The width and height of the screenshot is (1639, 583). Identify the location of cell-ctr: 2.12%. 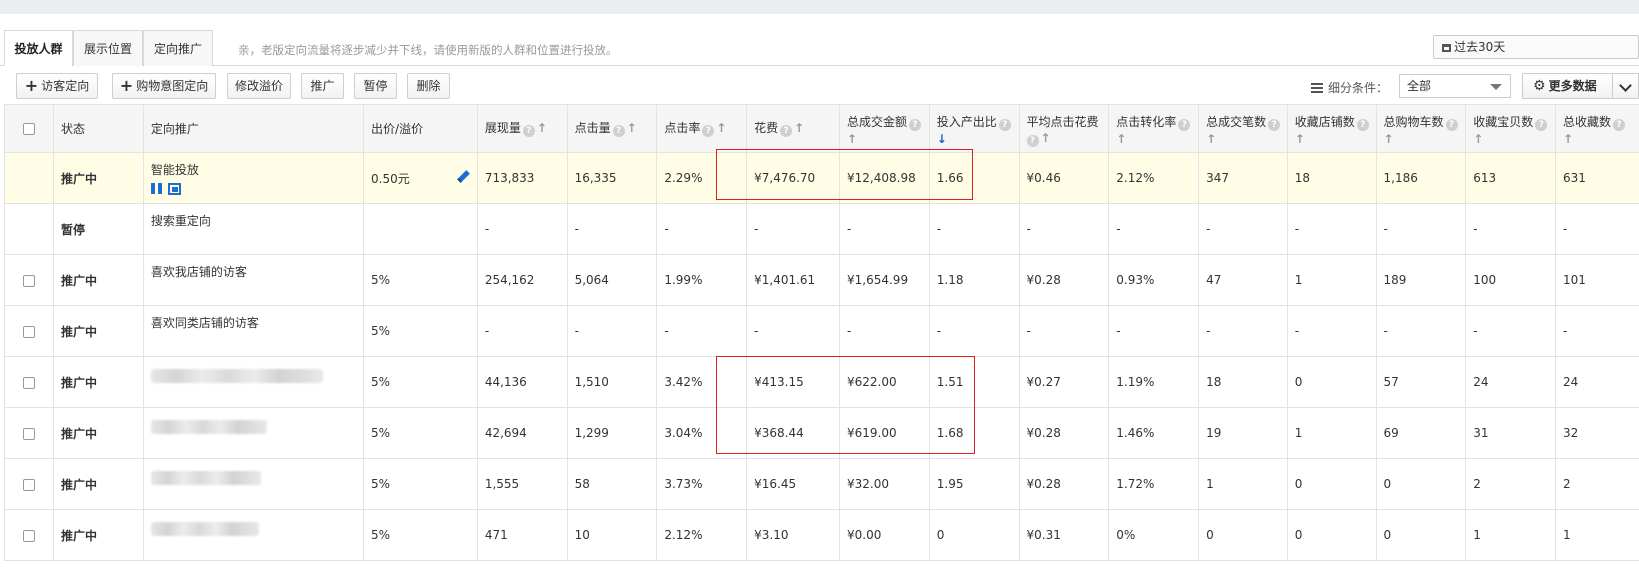
(702, 535).